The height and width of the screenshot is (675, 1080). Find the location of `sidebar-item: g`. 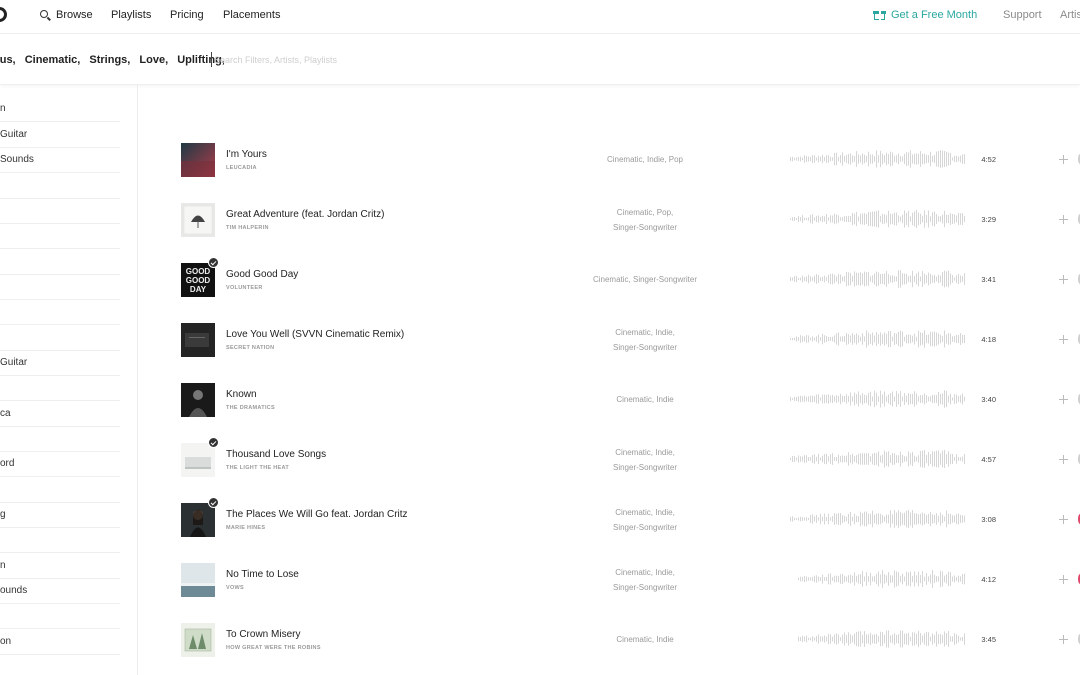

sidebar-item: g is located at coordinates (60, 515).